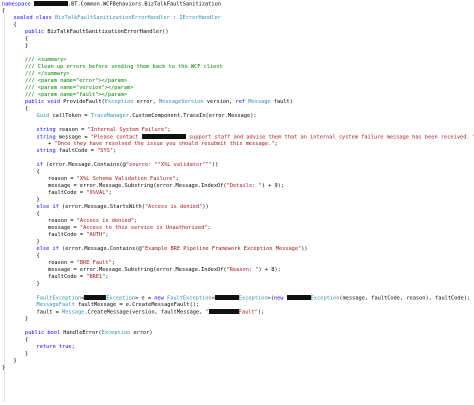 The image size is (474, 405). Describe the element at coordinates (174, 18) in the screenshot. I see `code-token: :` at that location.